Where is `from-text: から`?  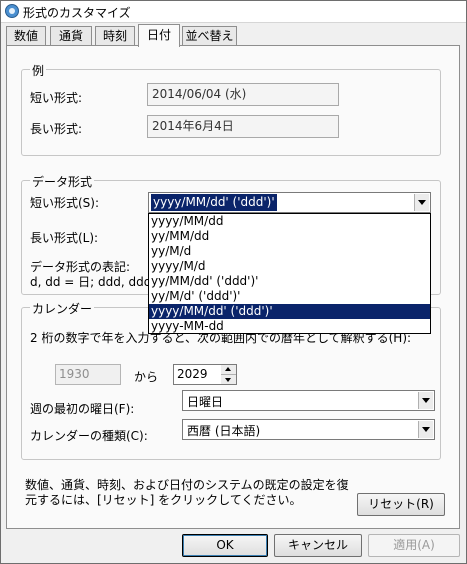
from-text: から is located at coordinates (146, 377).